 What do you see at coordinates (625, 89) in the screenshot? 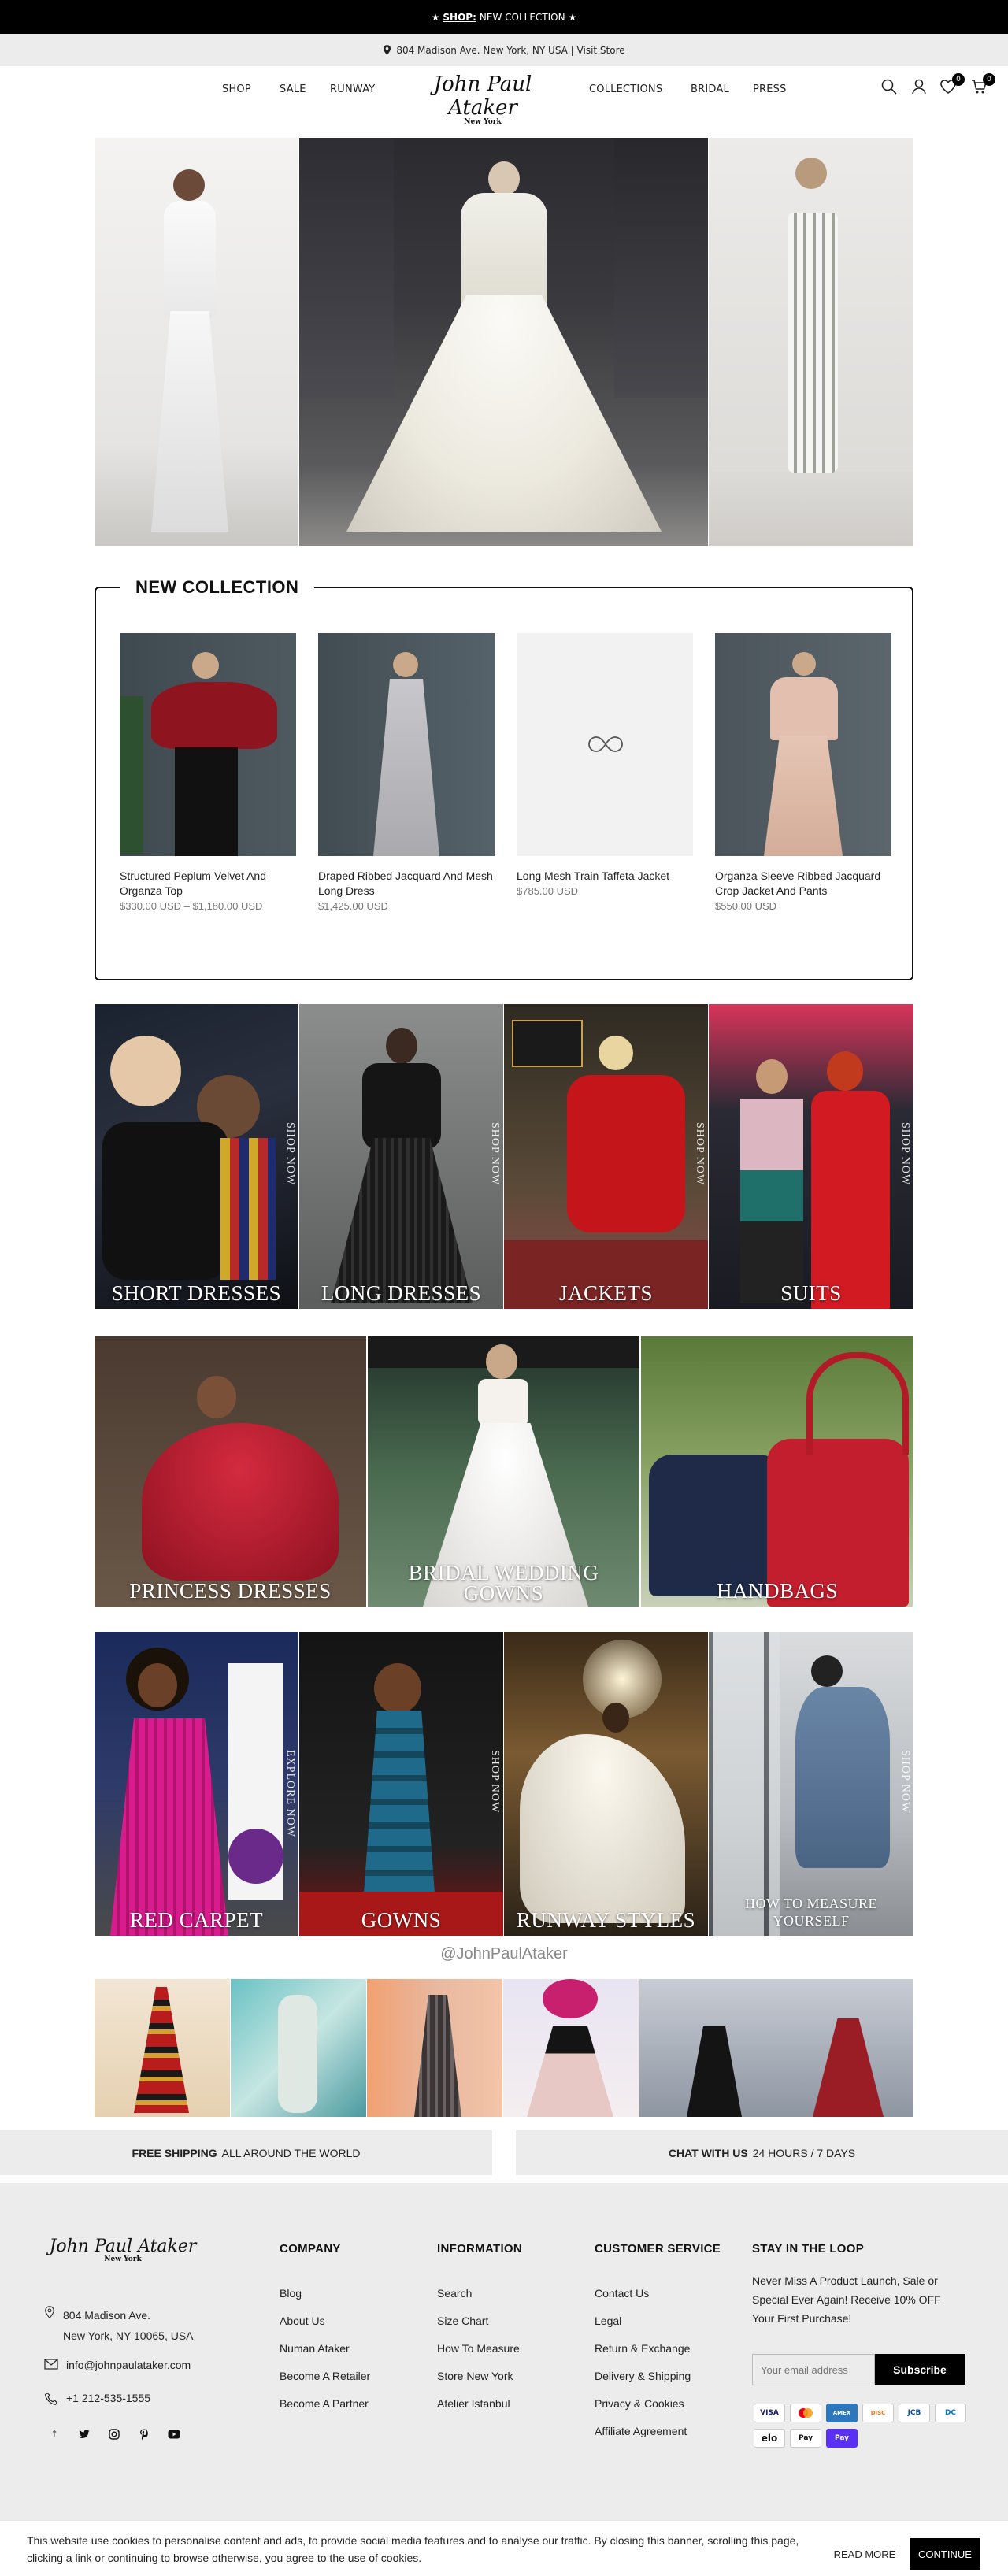
I see `nav-collections: COLLECTIONS` at bounding box center [625, 89].